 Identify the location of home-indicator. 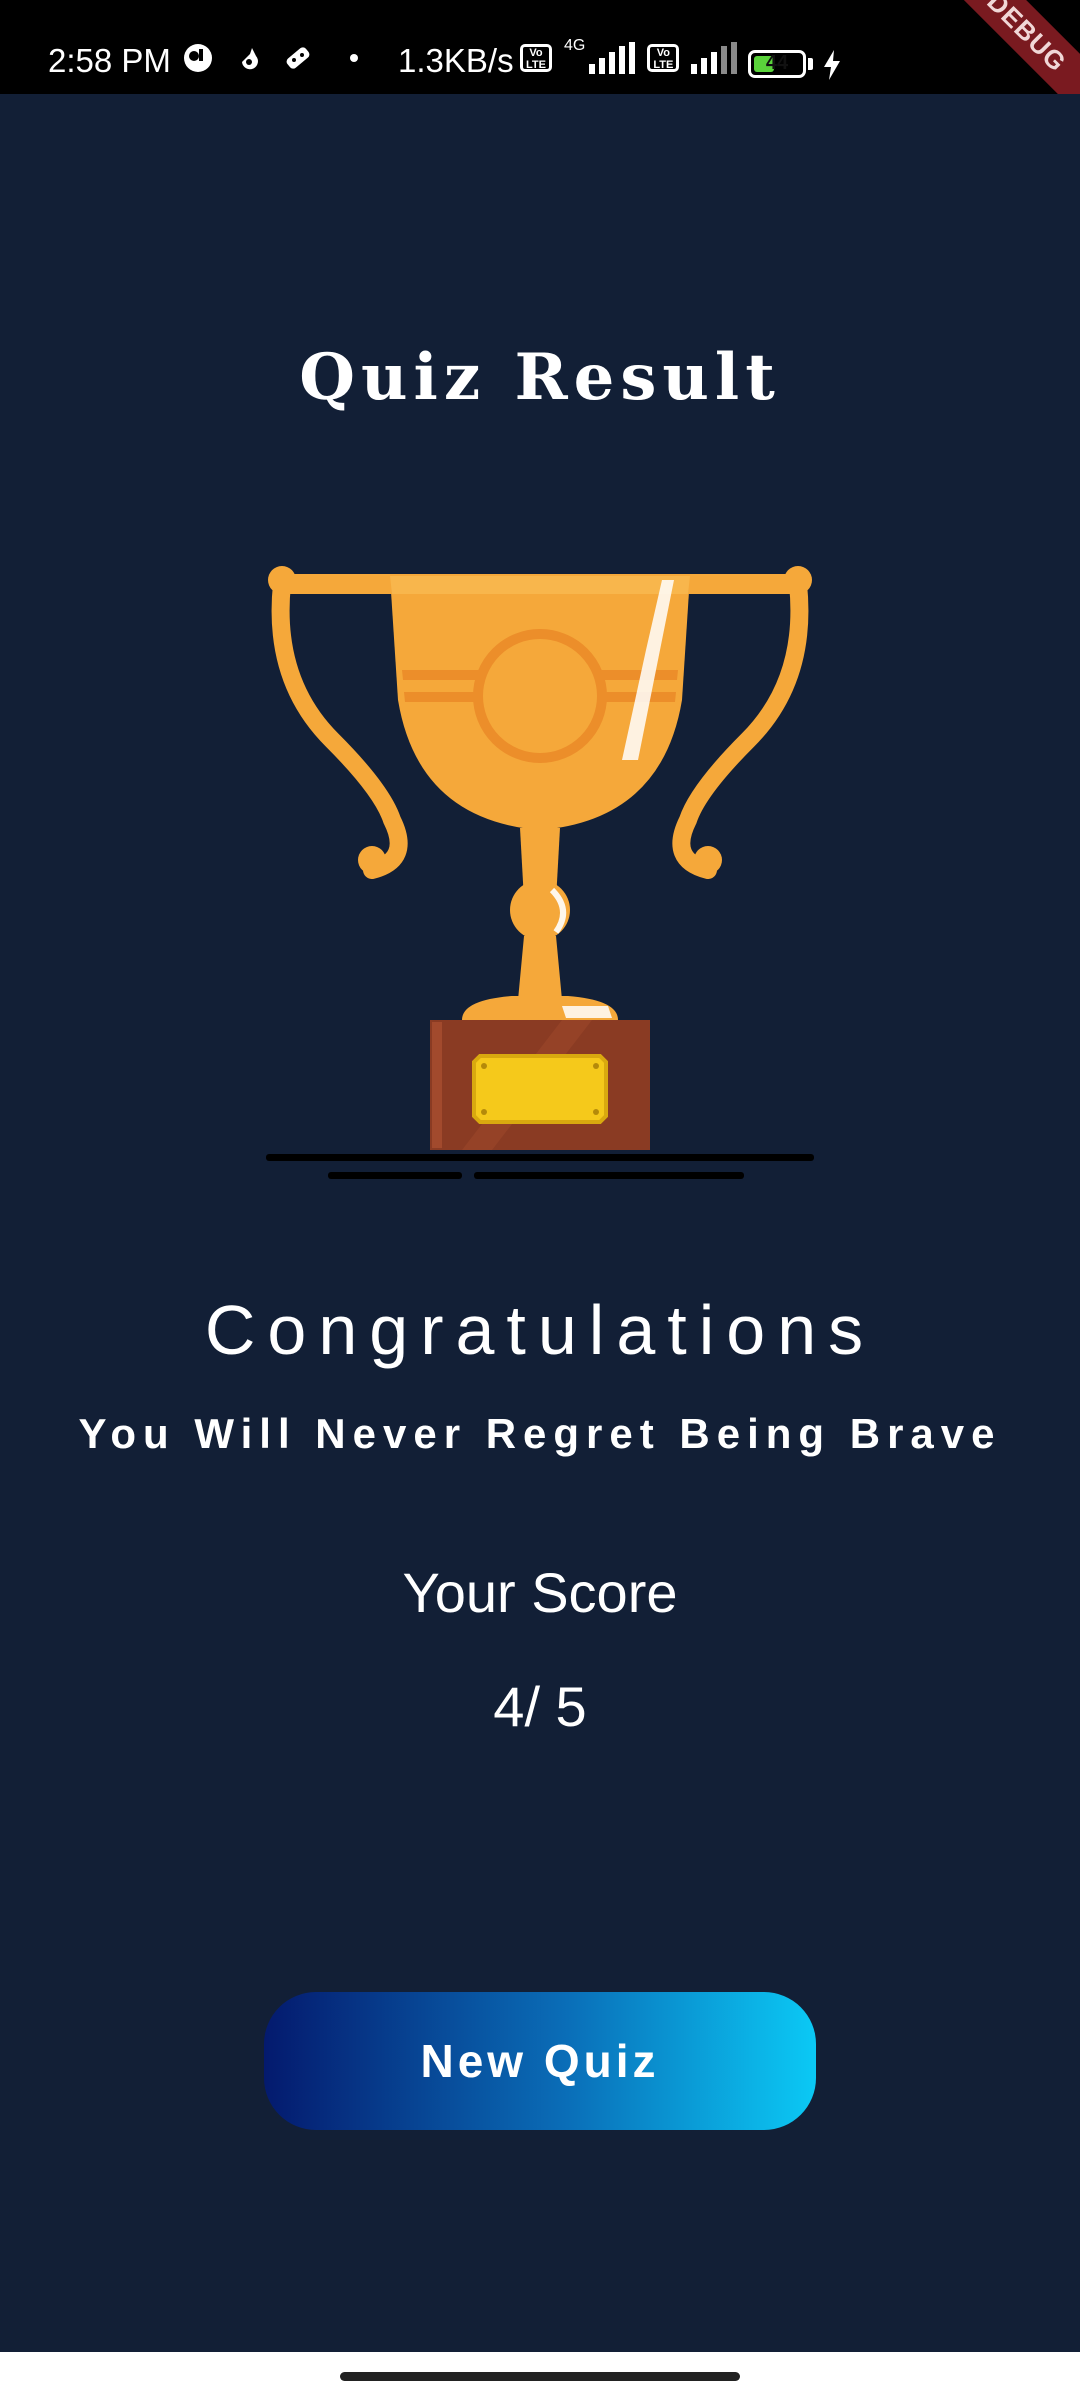
(540, 2376).